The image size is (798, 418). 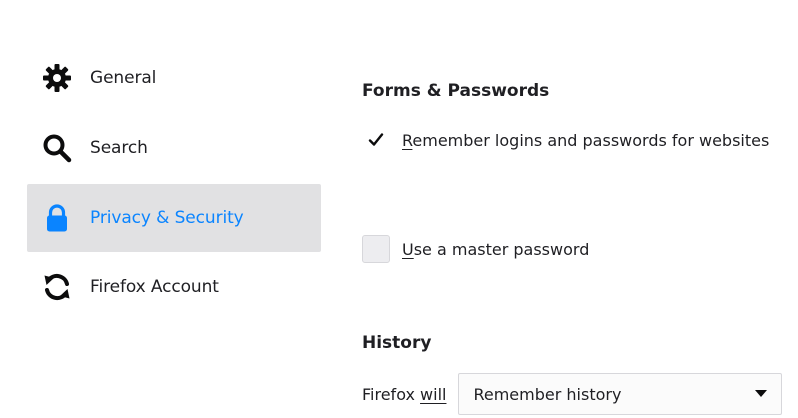 I want to click on firefox-will-prefix: Firefox, so click(x=391, y=394).